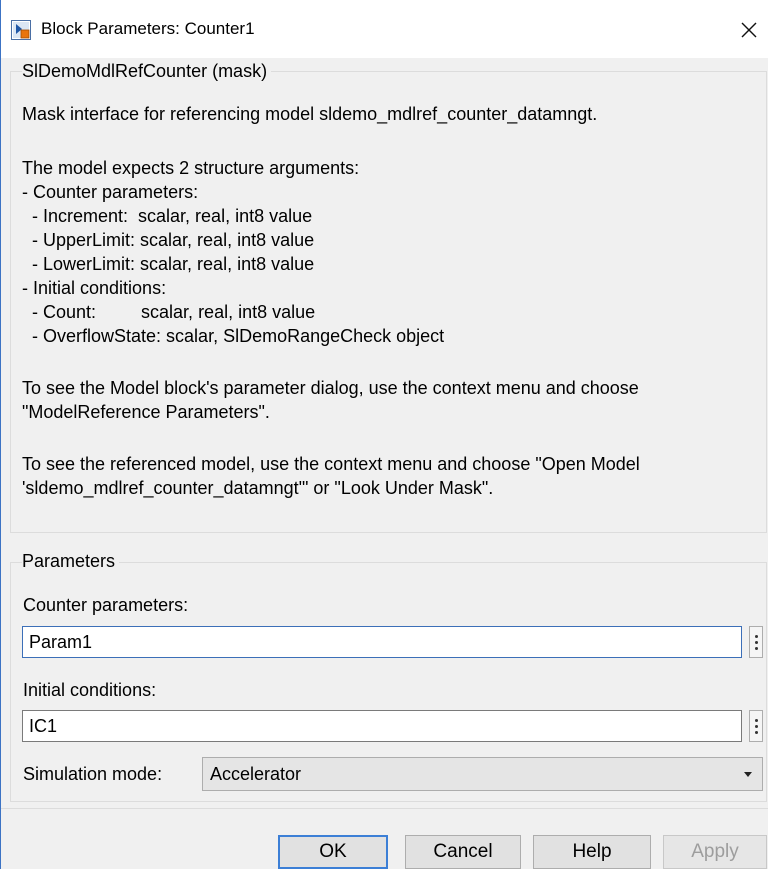 This screenshot has width=768, height=869. What do you see at coordinates (382, 642) in the screenshot?
I see `counter-parameters-input` at bounding box center [382, 642].